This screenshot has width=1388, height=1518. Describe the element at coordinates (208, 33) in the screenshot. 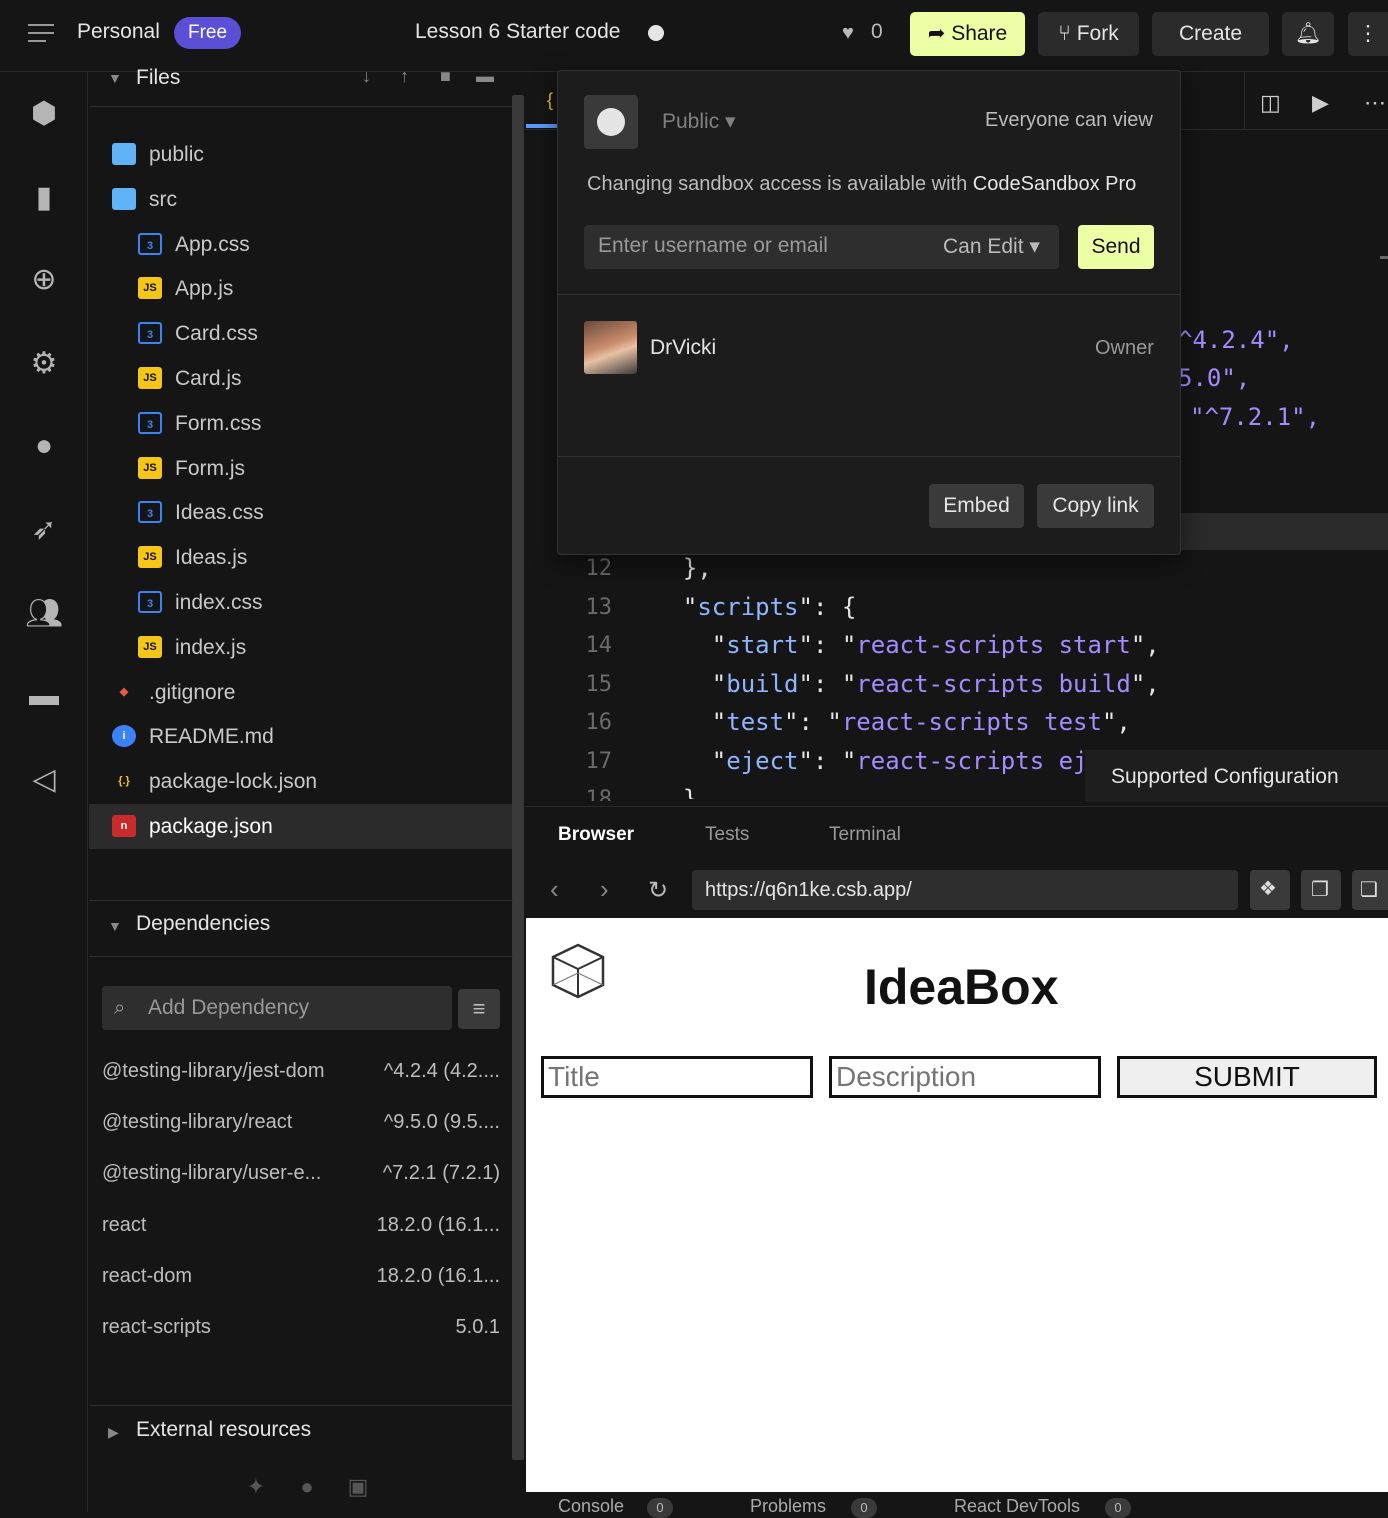

I see `plan-badge: Free` at that location.